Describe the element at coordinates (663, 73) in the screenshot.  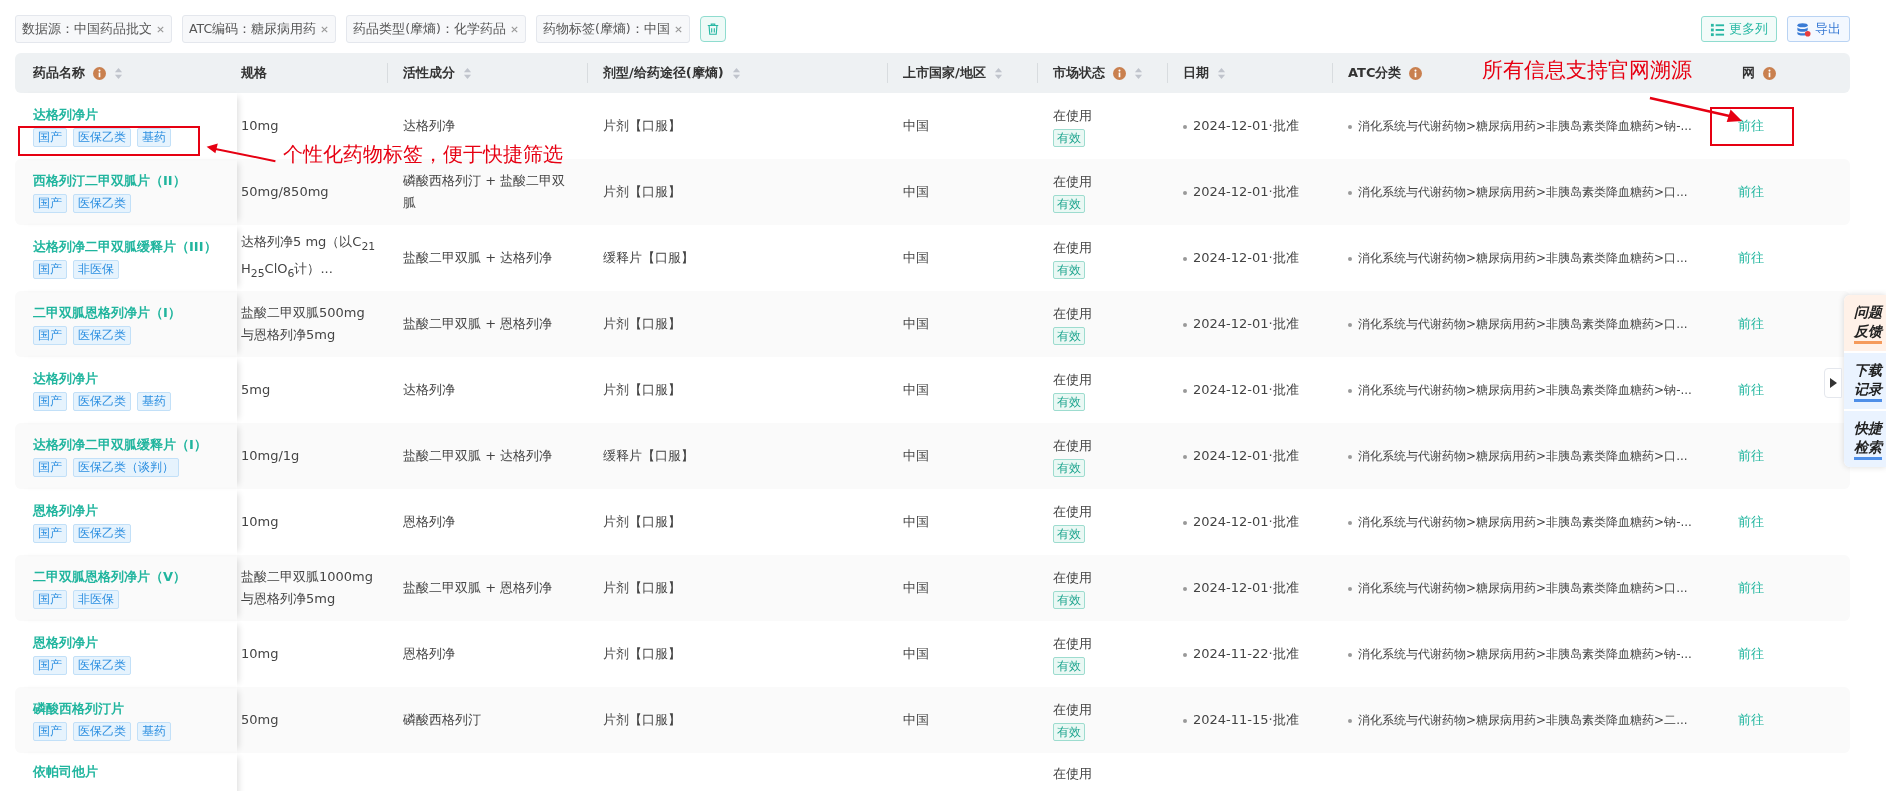
I see `column-header: 剂型/给药途径(摩熵)` at that location.